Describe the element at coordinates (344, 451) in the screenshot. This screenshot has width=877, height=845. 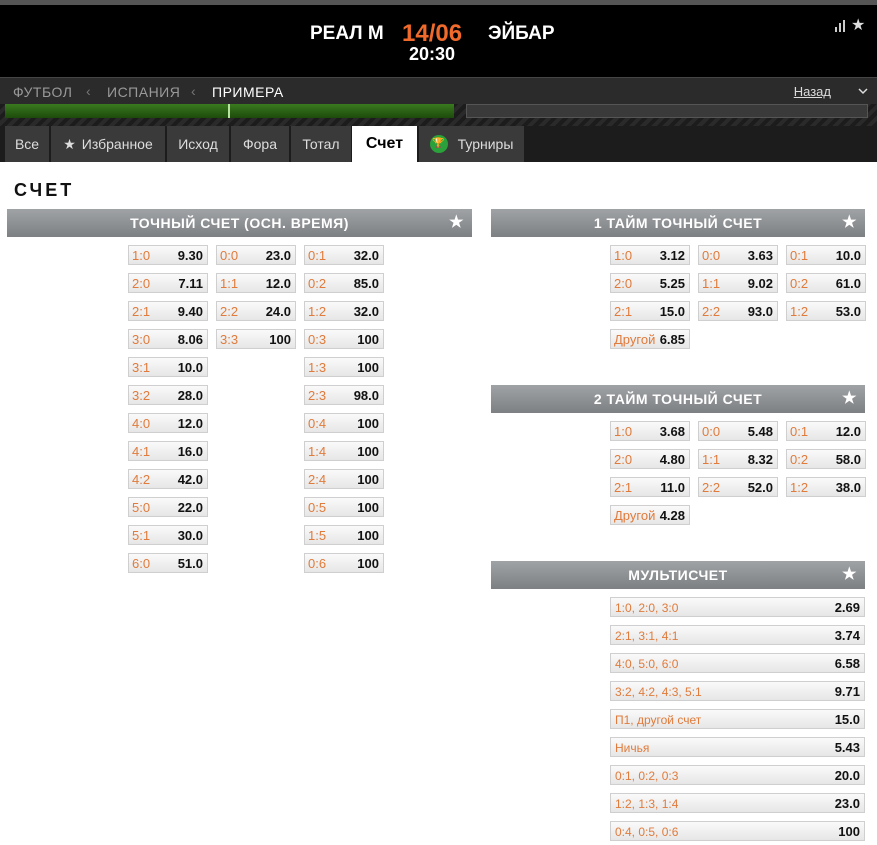
I see `odds-button: 1:4 100` at that location.